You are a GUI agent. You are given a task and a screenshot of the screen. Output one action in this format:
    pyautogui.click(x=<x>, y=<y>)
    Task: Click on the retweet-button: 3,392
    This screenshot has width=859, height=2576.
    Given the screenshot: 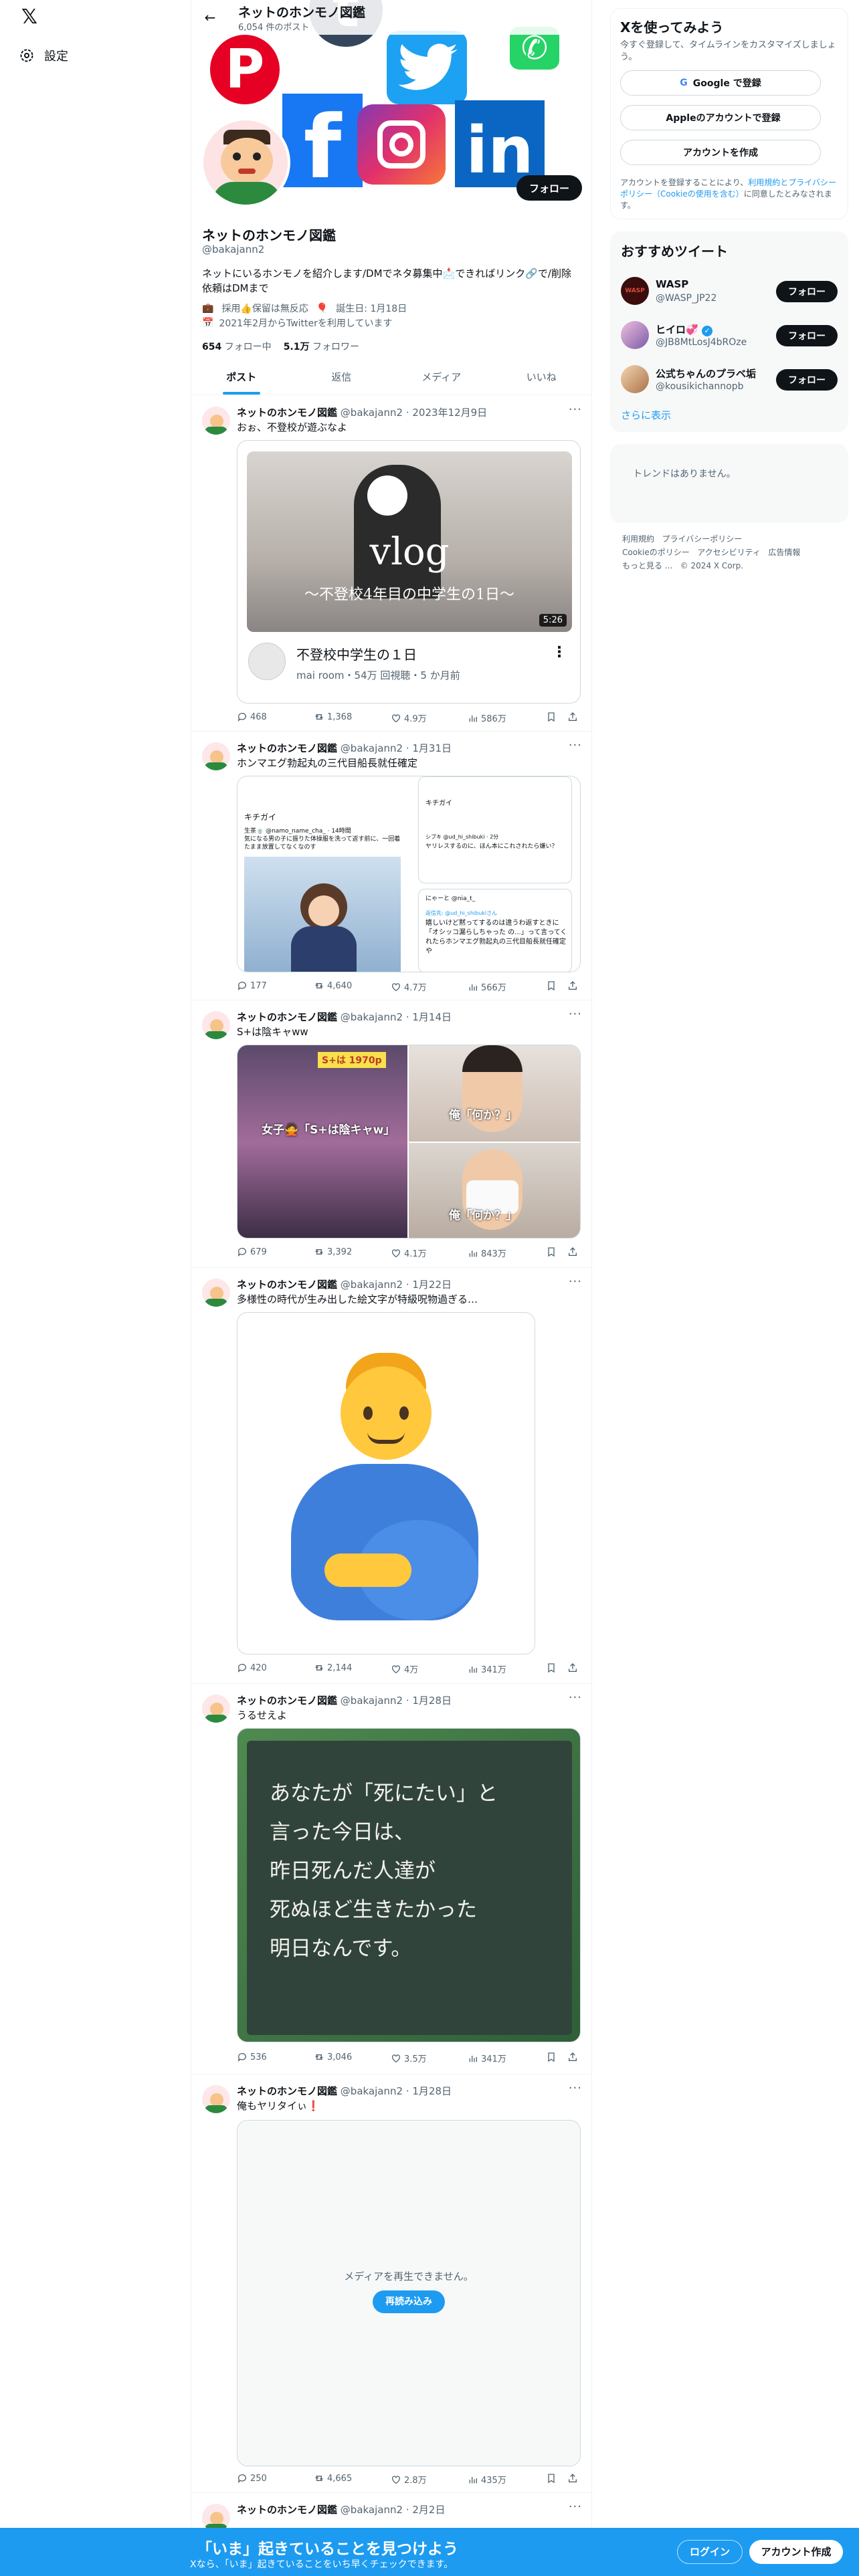 What is the action you would take?
    pyautogui.click(x=333, y=1252)
    